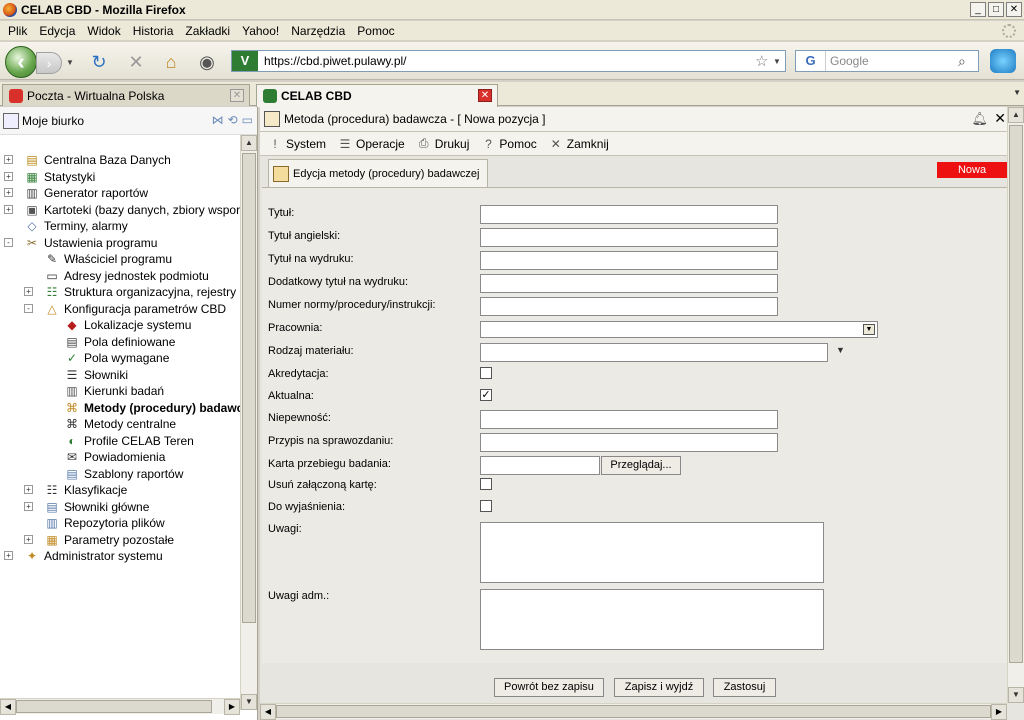 The image size is (1024, 720). What do you see at coordinates (125, 309) in the screenshot?
I see `tree-item: - △ Konfiguracja parametrów CBD` at bounding box center [125, 309].